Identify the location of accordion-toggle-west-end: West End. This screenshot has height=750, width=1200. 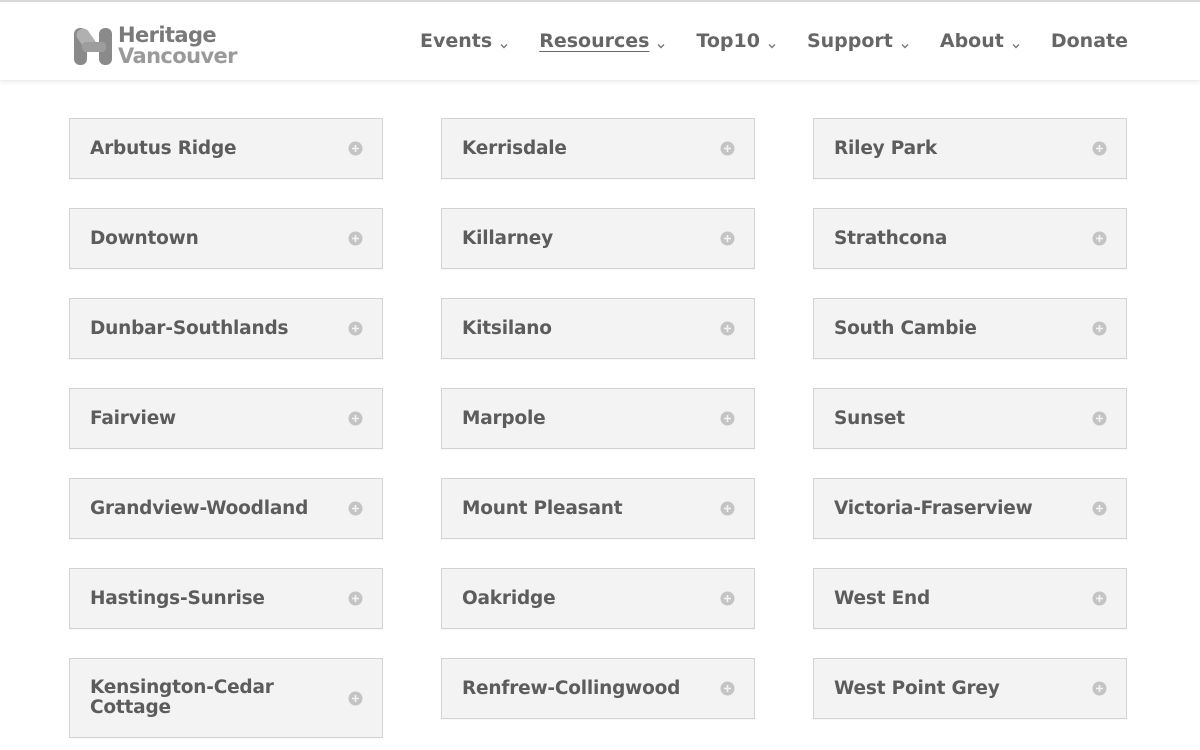
(970, 598).